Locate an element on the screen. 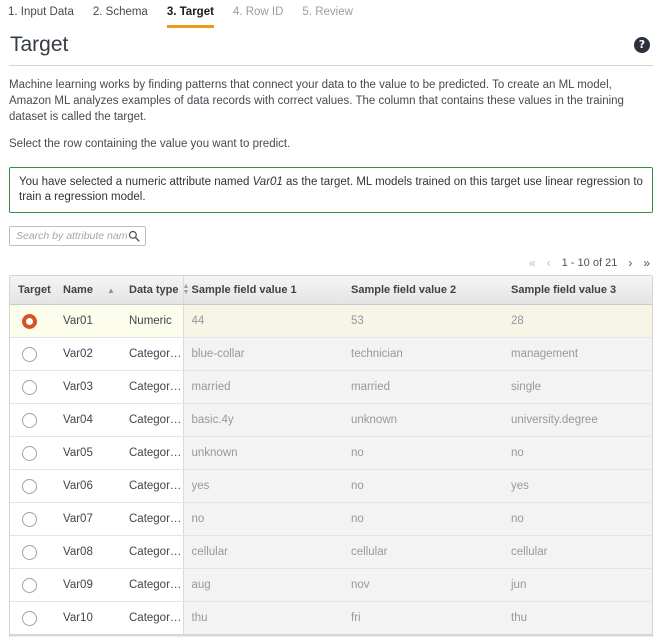 The height and width of the screenshot is (637, 662). sample-value-3-cell: university.degree is located at coordinates (577, 420).